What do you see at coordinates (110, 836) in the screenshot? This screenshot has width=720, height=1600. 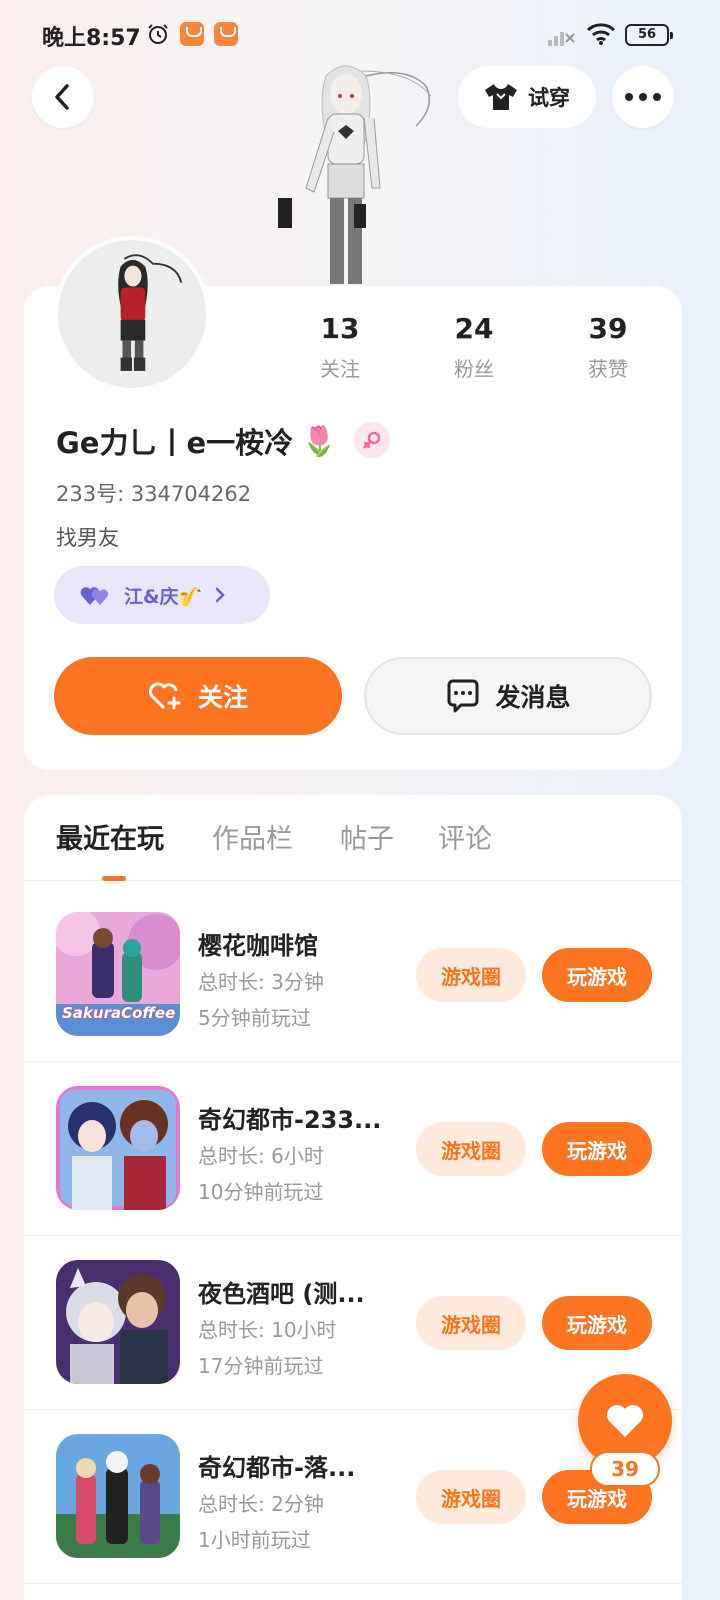 I see `tab-recently-played: 最近在玩` at bounding box center [110, 836].